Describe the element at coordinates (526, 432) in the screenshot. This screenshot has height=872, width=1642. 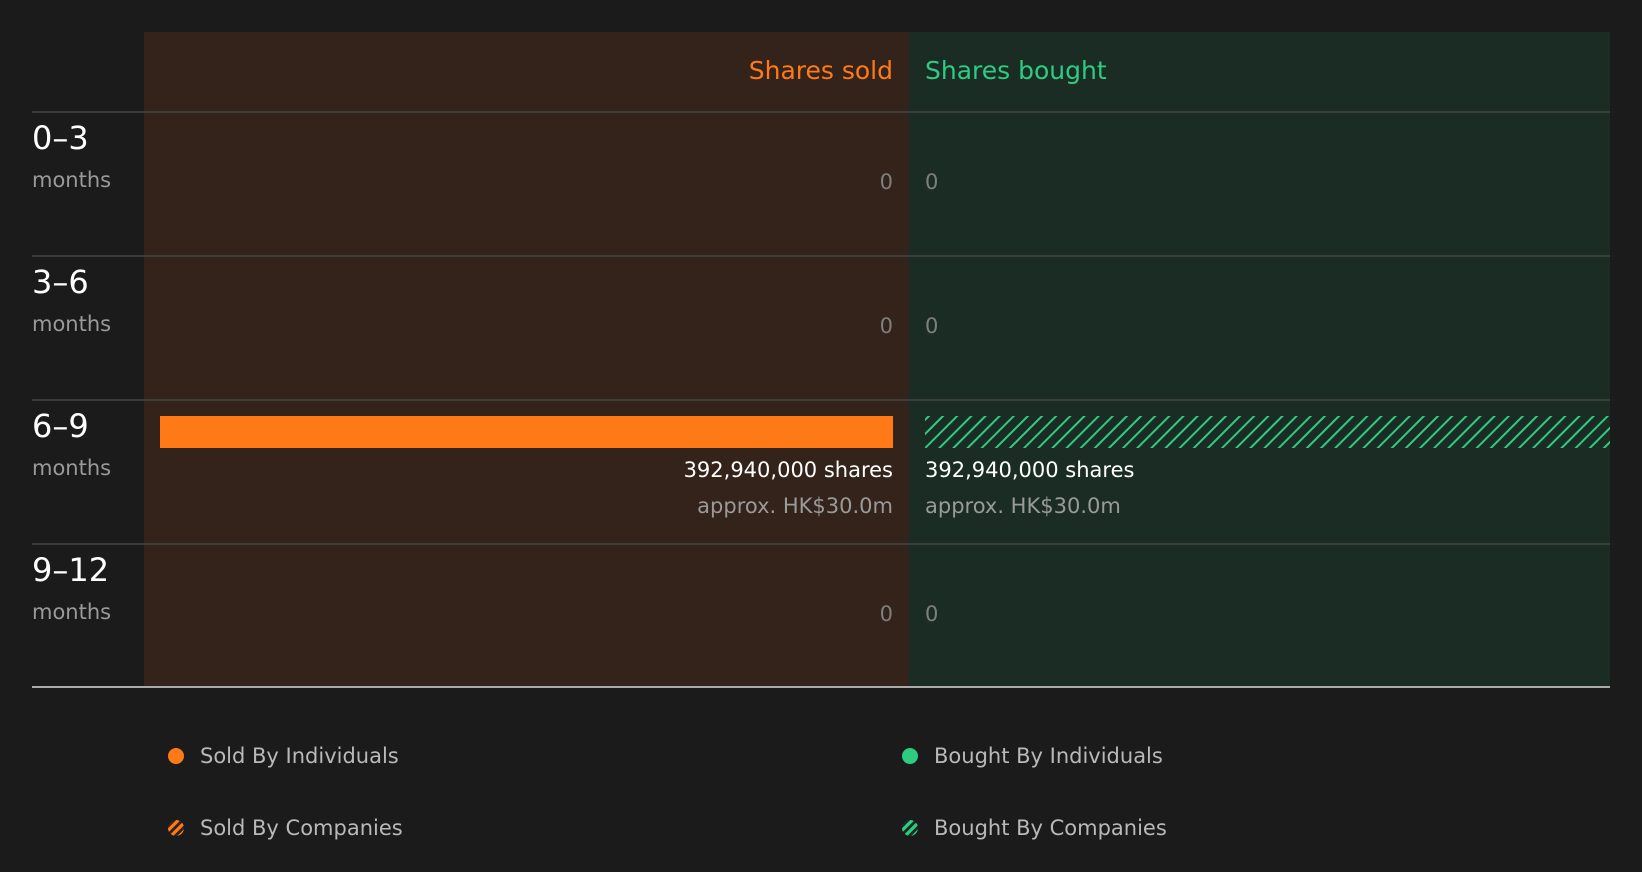
I see `sold-bar` at that location.